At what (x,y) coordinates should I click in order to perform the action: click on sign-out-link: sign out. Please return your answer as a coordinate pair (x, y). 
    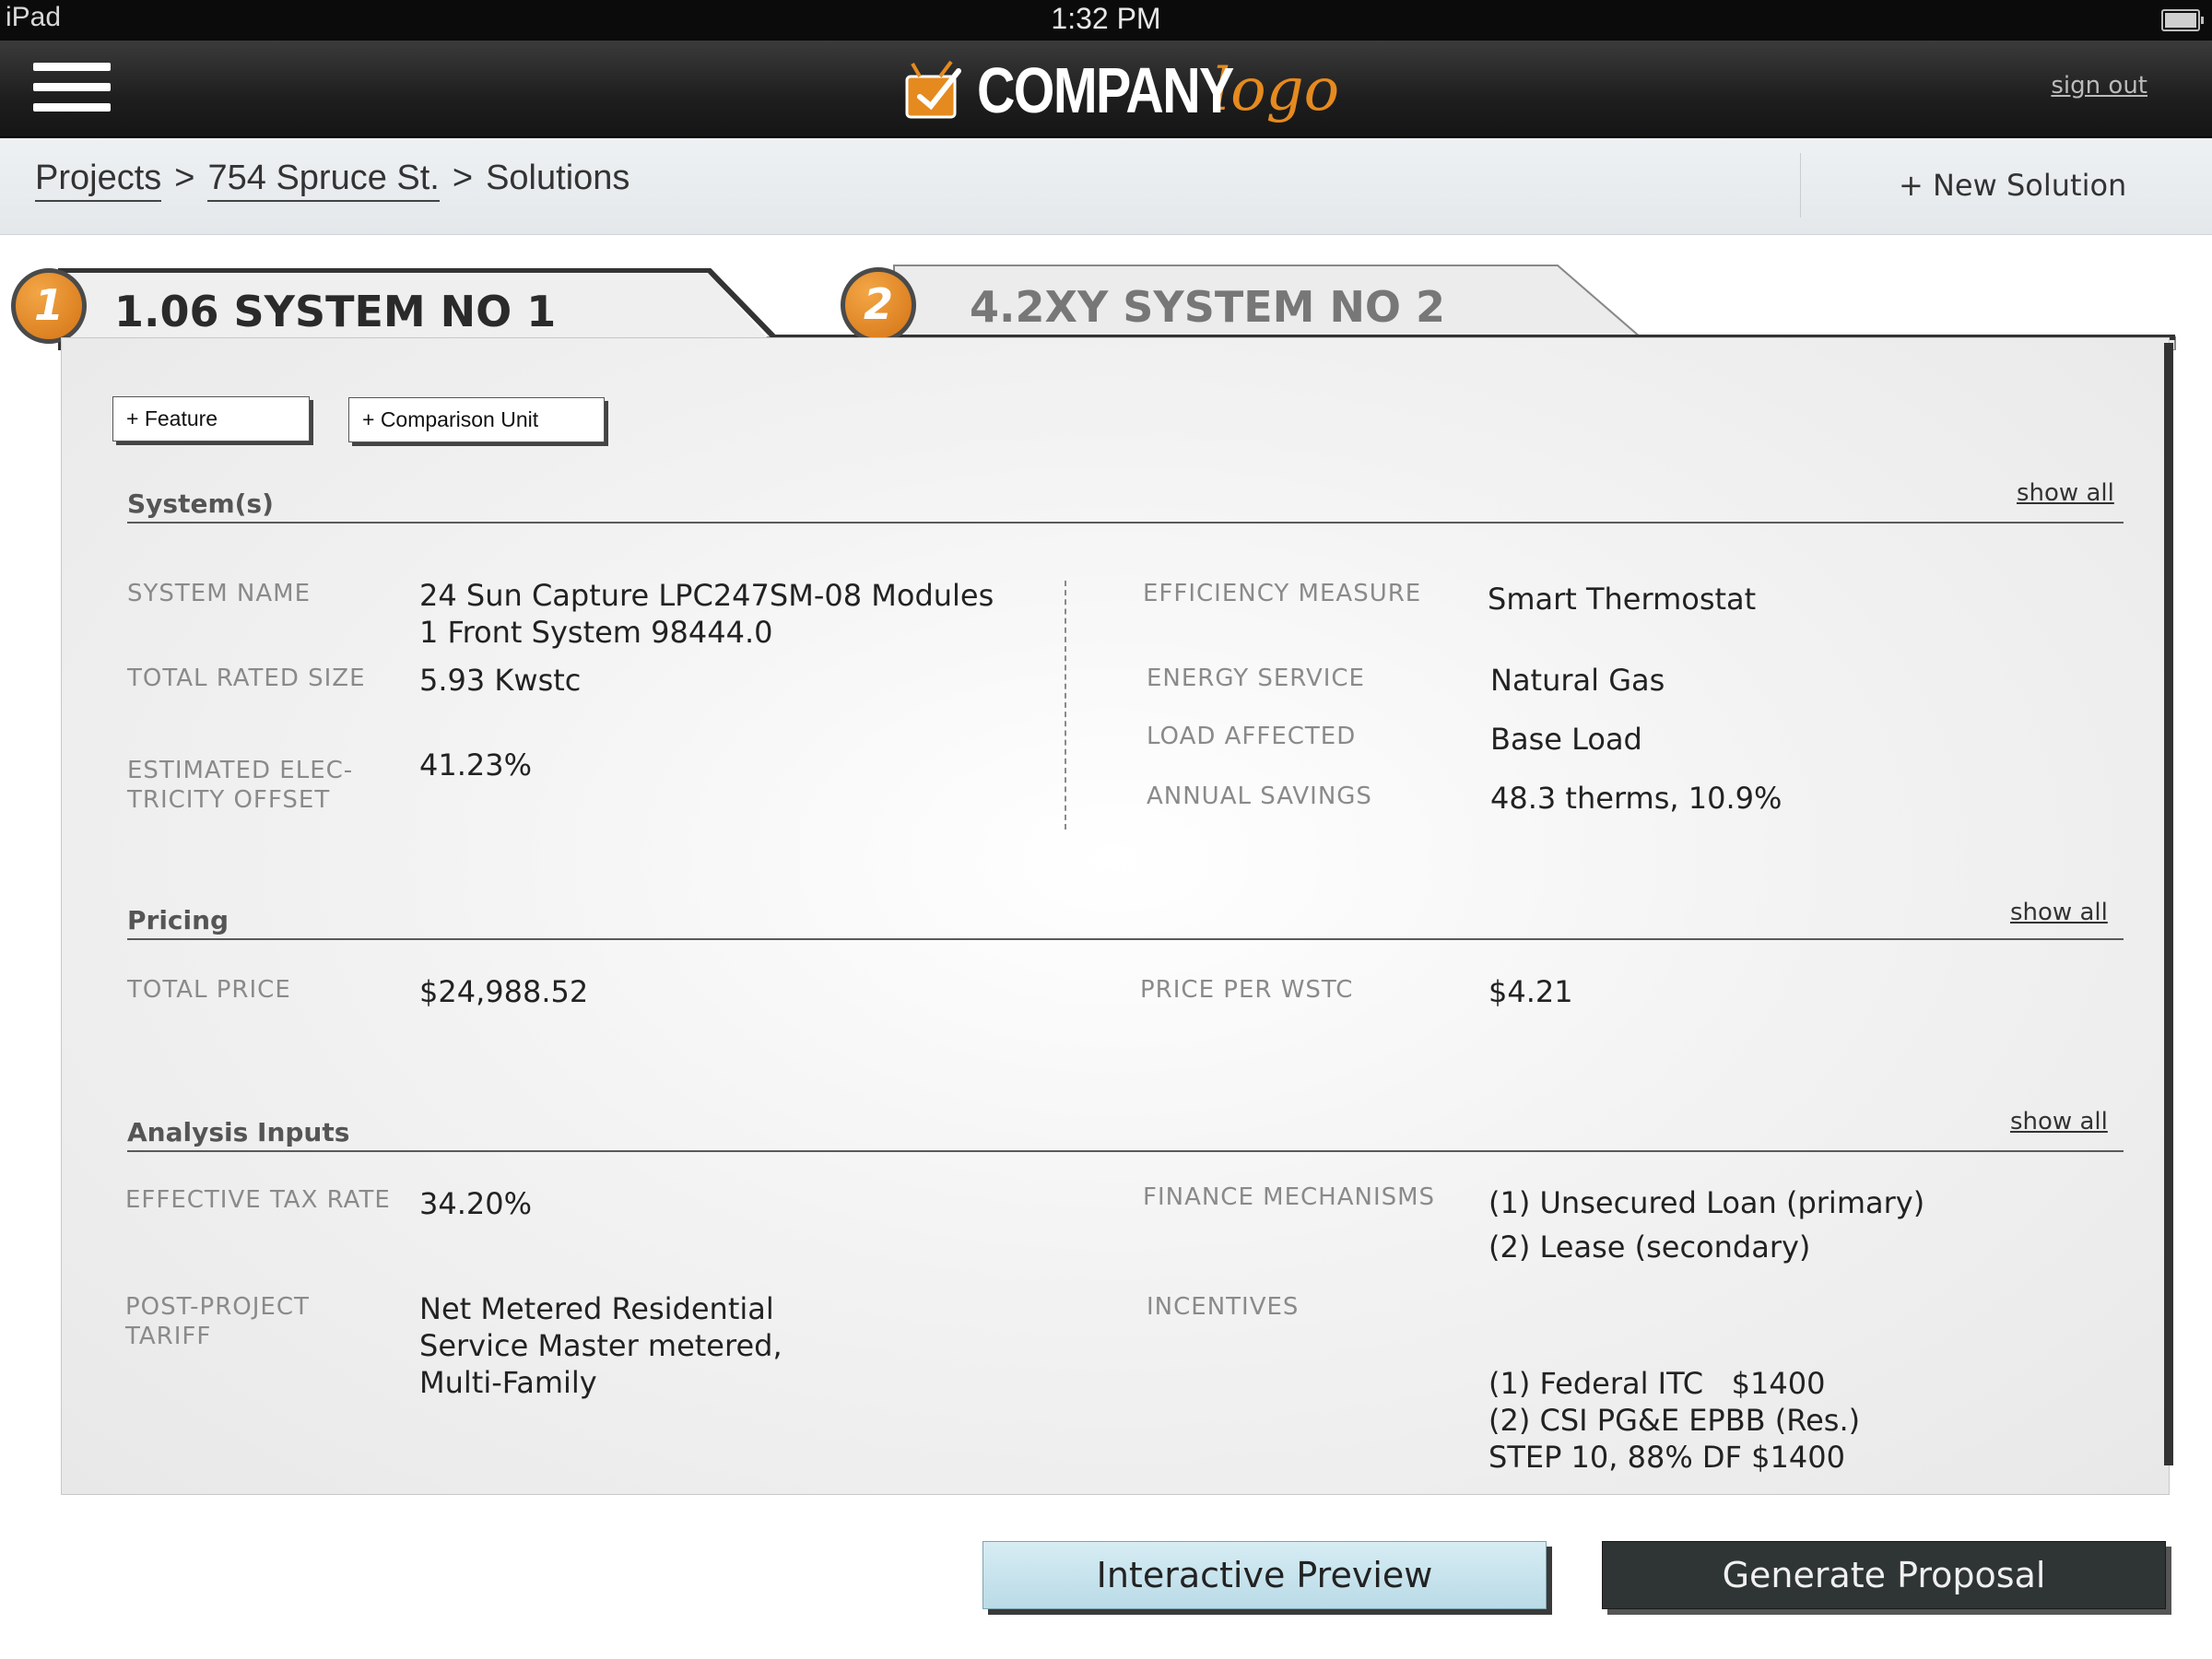
    Looking at the image, I should click on (2099, 86).